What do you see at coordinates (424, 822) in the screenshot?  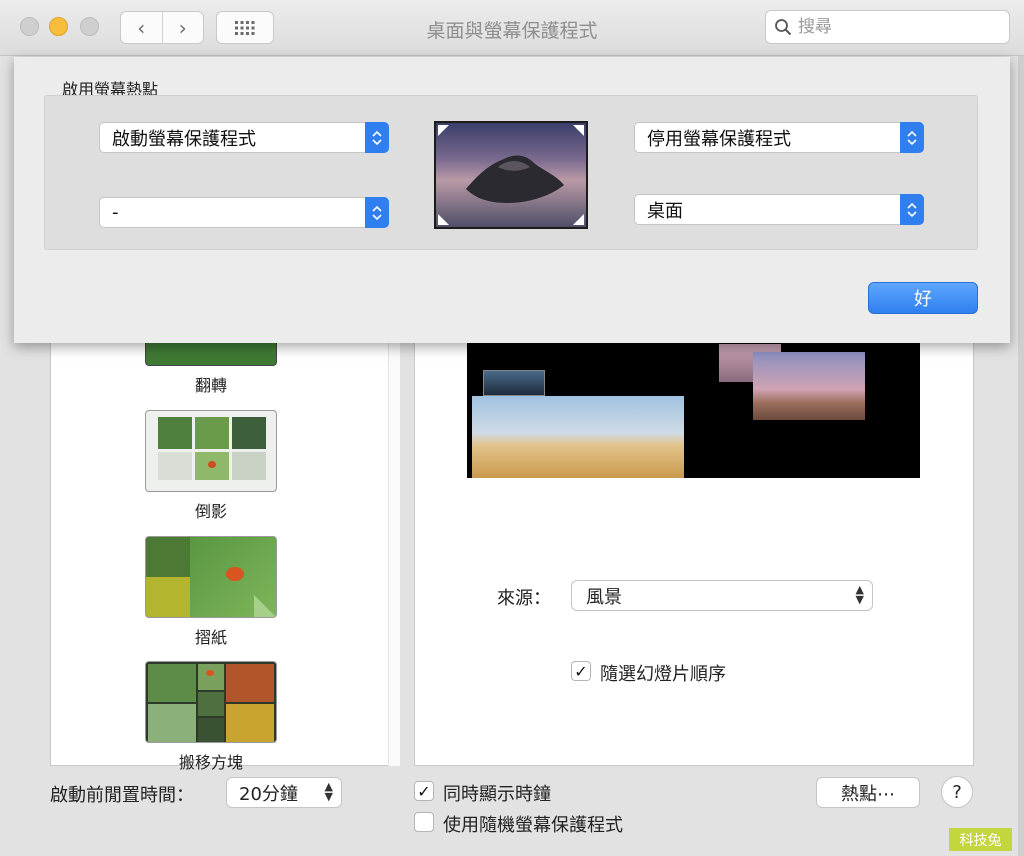 I see `random-saver-checkbox` at bounding box center [424, 822].